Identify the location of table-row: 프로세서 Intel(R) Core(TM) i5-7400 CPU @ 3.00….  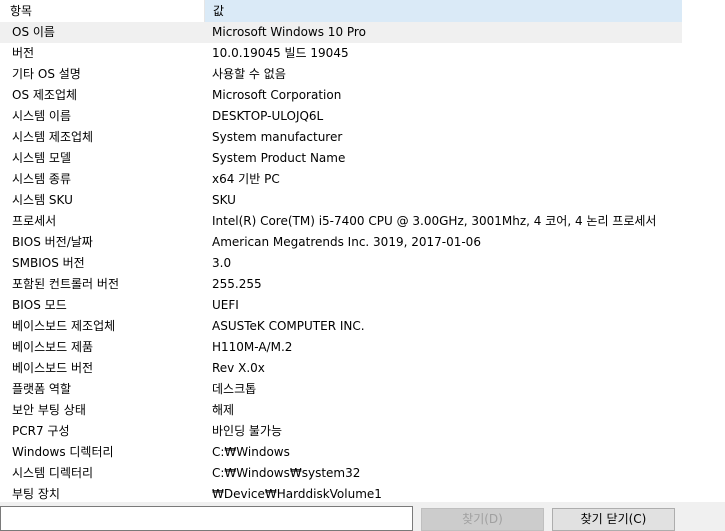
(341, 221).